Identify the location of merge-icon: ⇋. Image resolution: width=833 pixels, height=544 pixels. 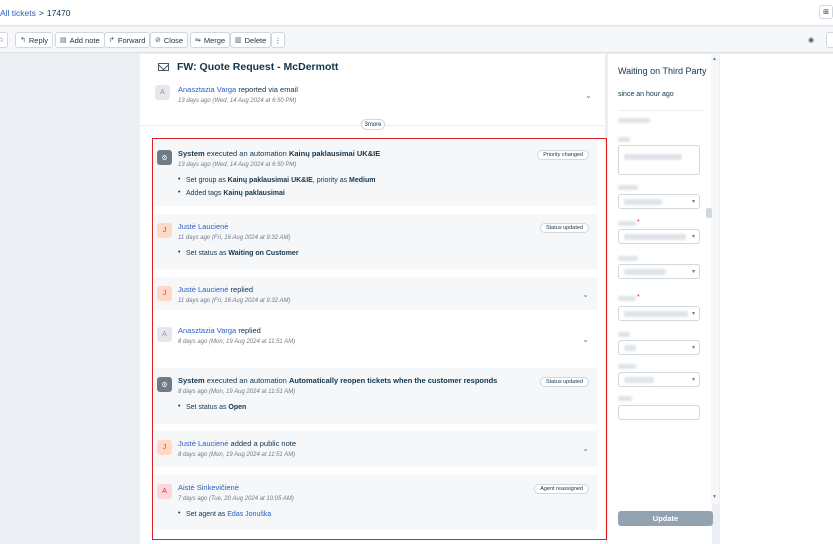
(198, 40).